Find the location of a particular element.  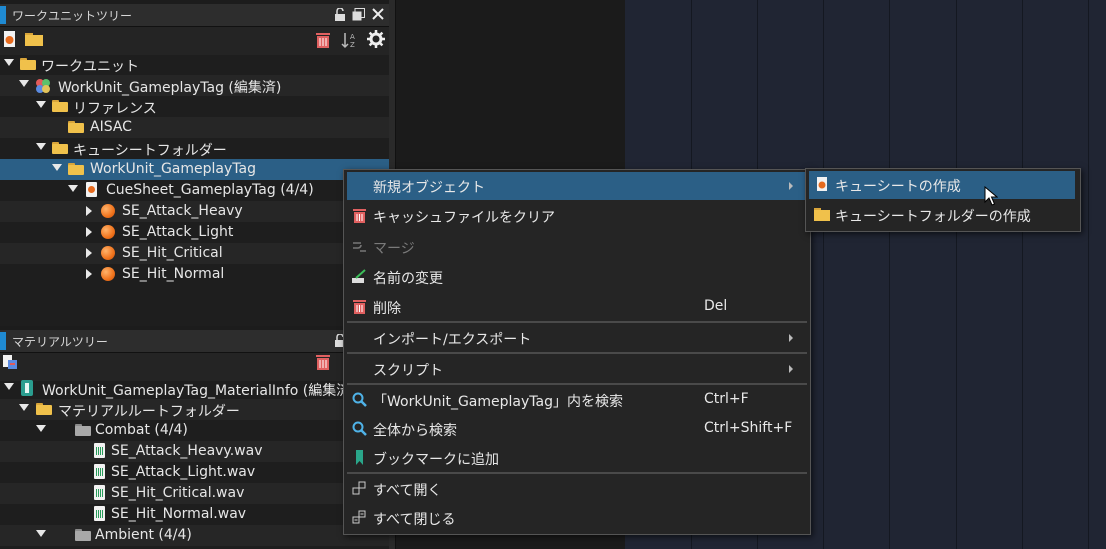

menu-item-delete: 削除 Del is located at coordinates (577, 307).